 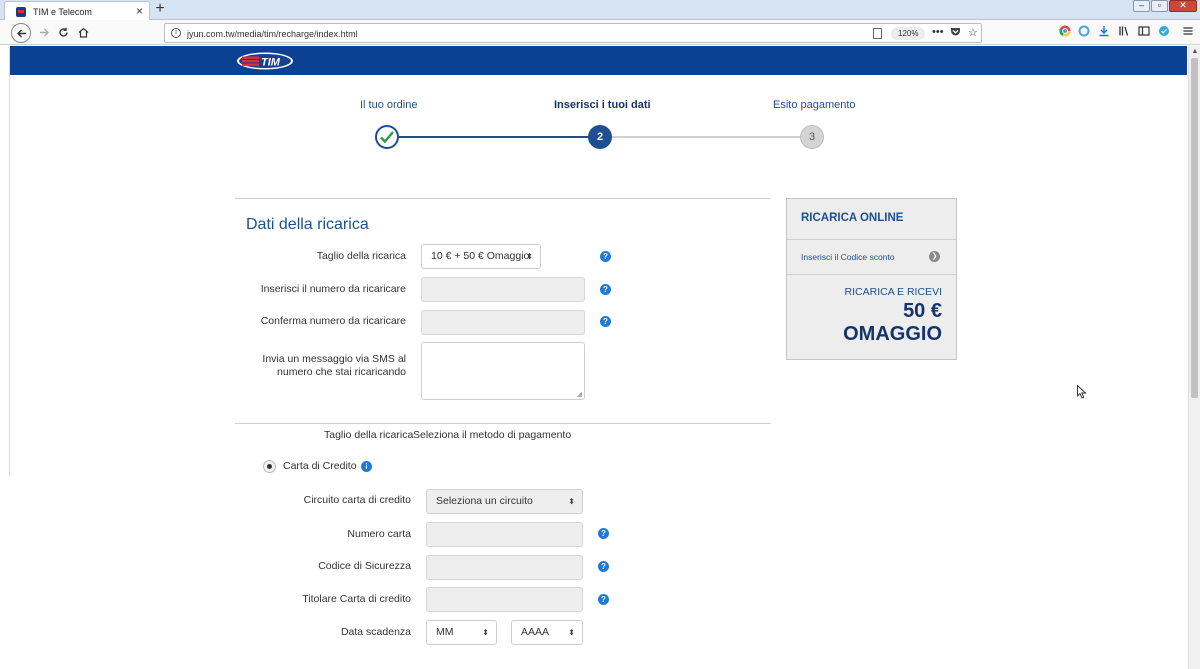 What do you see at coordinates (922, 311) in the screenshot?
I see `promo-amount: 50 €` at bounding box center [922, 311].